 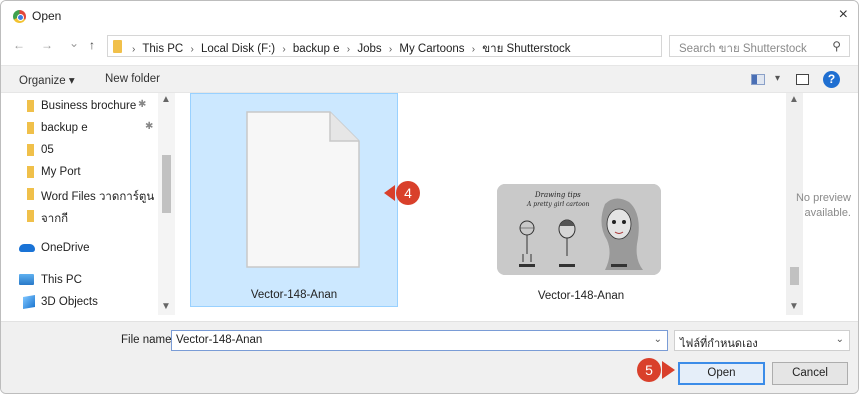 What do you see at coordinates (419, 340) in the screenshot?
I see `file-name-field: Vector-148-Anan ⌄` at bounding box center [419, 340].